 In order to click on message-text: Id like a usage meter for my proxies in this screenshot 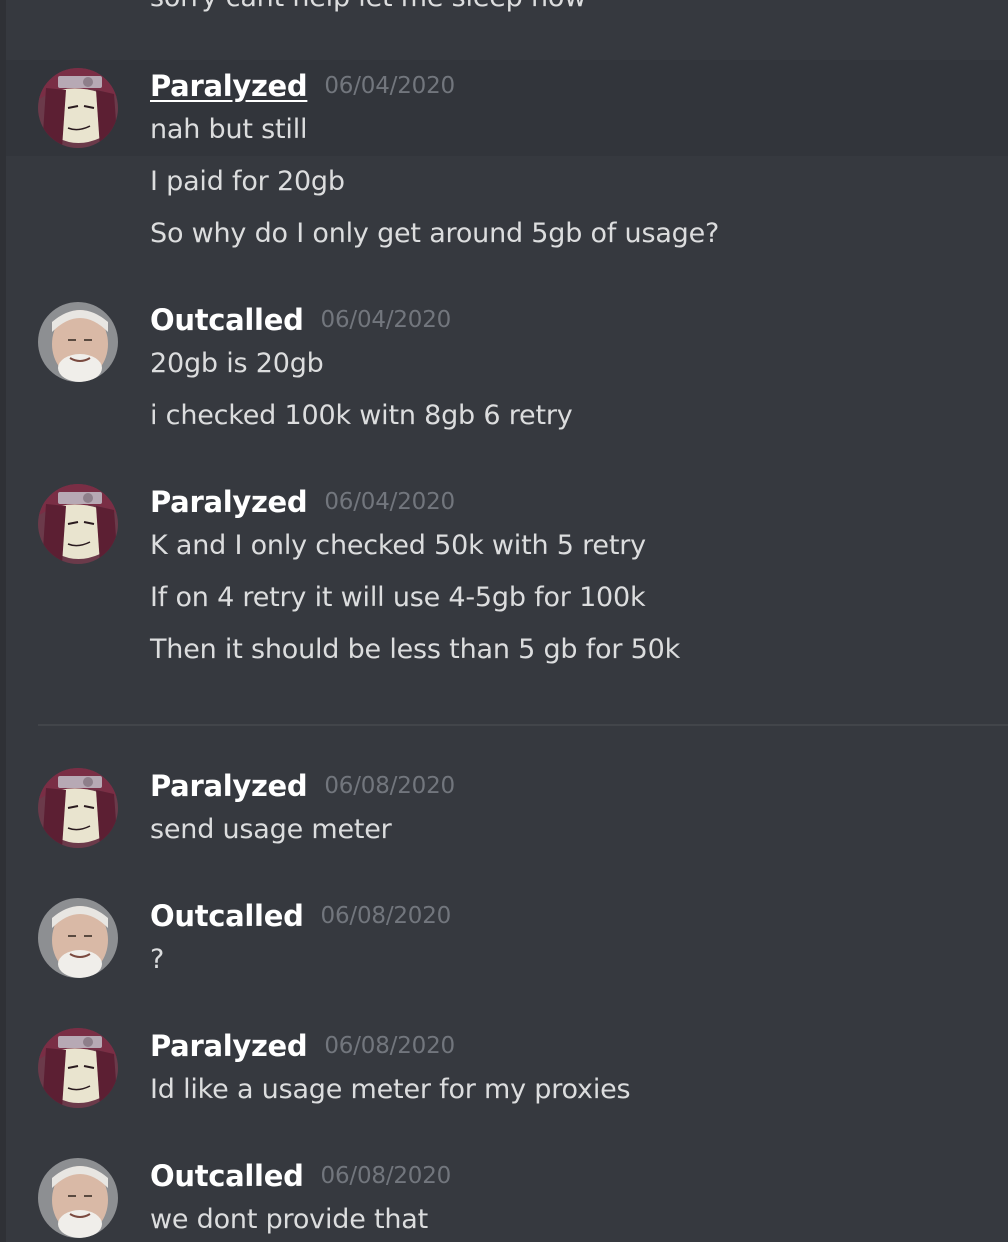, I will do `click(390, 1089)`.